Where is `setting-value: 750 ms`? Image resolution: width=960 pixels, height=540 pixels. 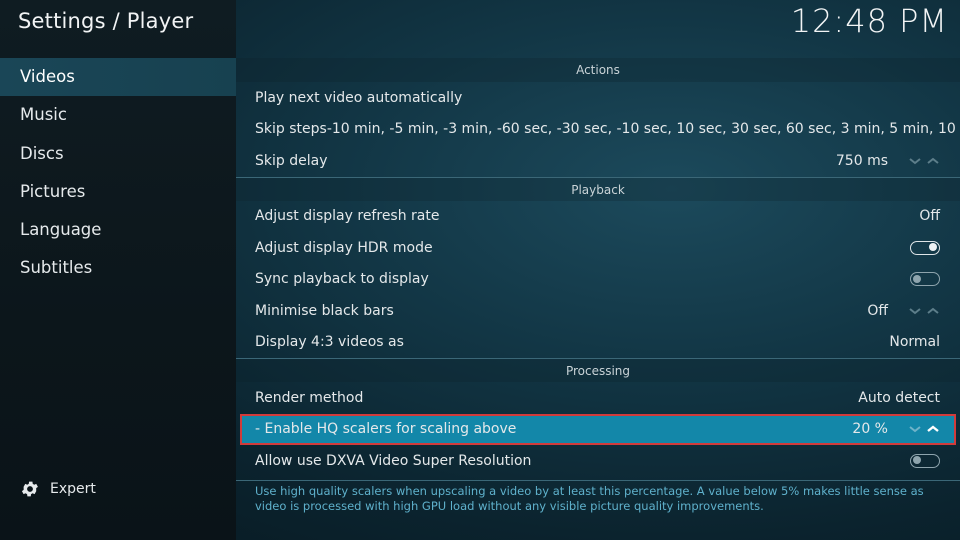 setting-value: 750 ms is located at coordinates (861, 160).